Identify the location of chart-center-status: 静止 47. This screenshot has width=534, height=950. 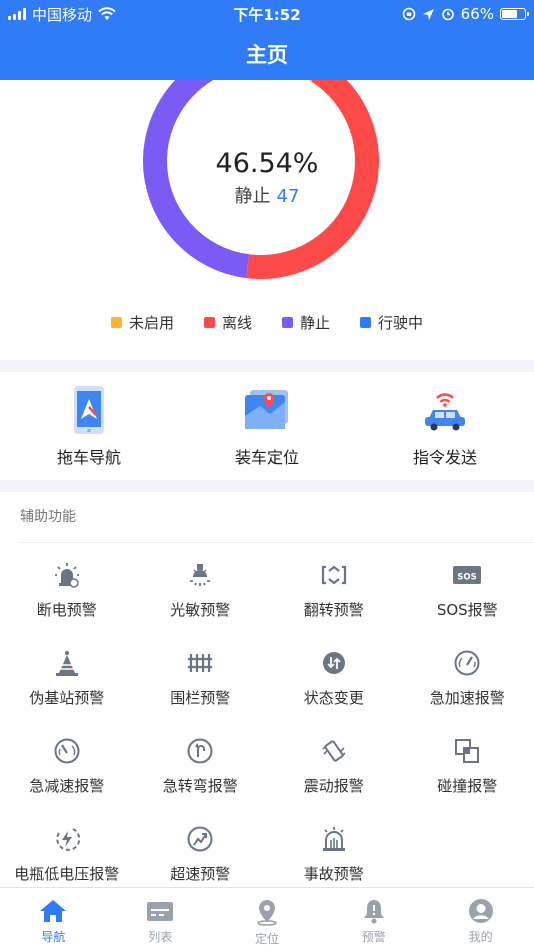
(267, 195).